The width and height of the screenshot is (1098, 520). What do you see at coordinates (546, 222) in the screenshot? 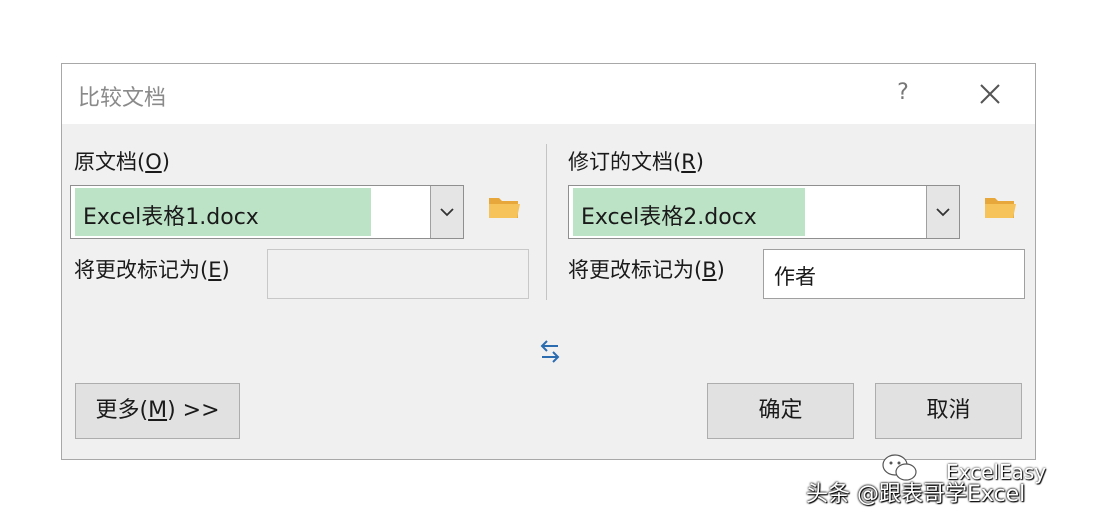
I see `column-divider` at bounding box center [546, 222].